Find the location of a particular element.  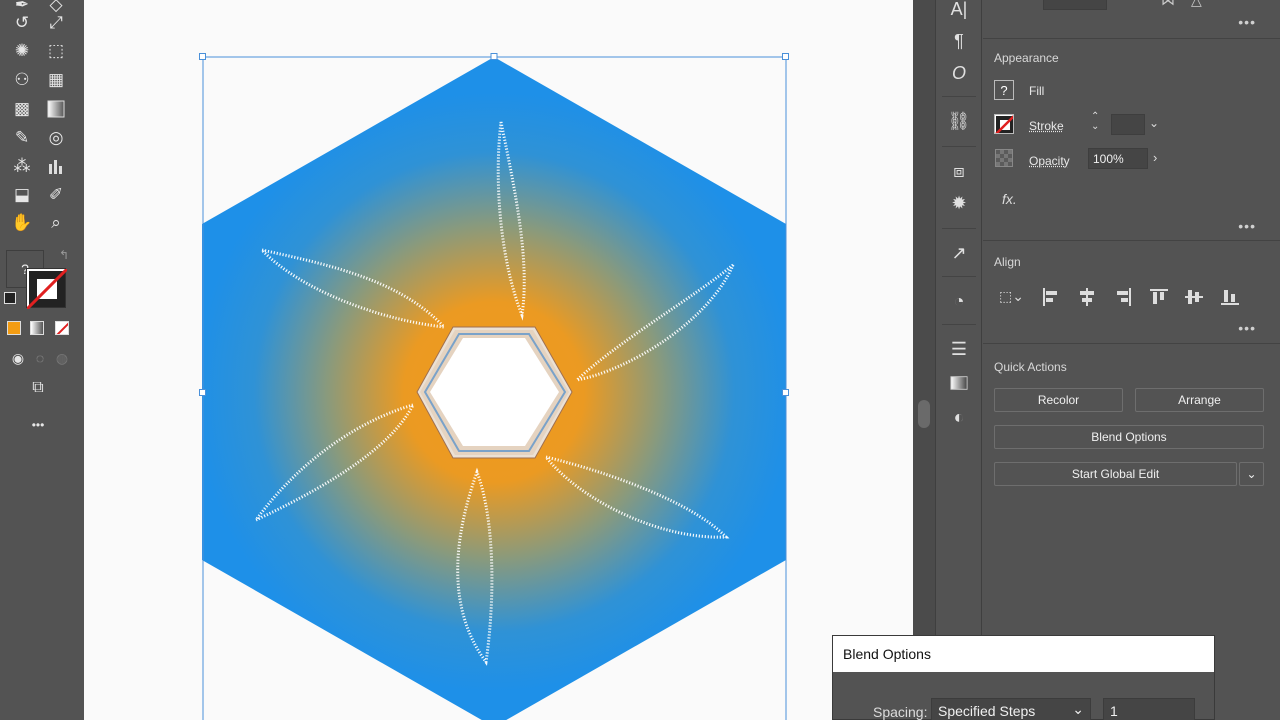

mesh-tool-icon: ▩ is located at coordinates (22, 109).